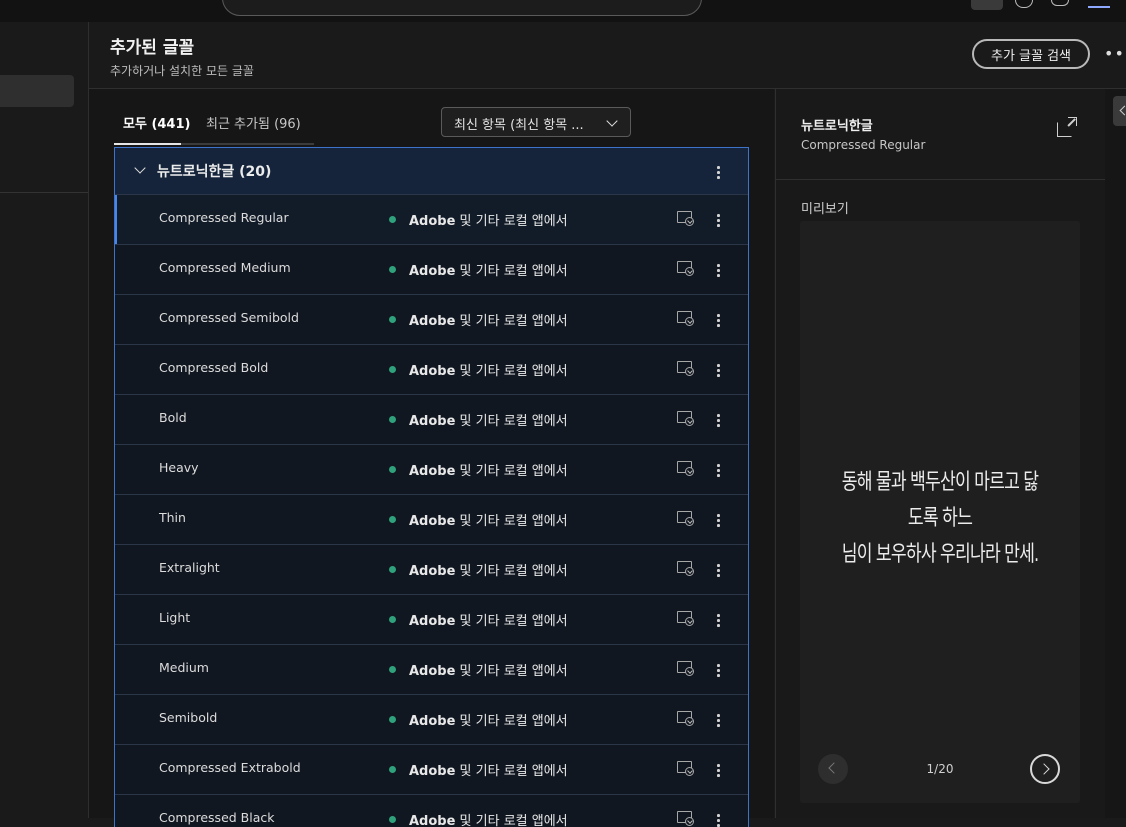  I want to click on font-style-row: Compressed Extrabold Adobe 및 기타 로컬 앱에서, so click(431, 769).